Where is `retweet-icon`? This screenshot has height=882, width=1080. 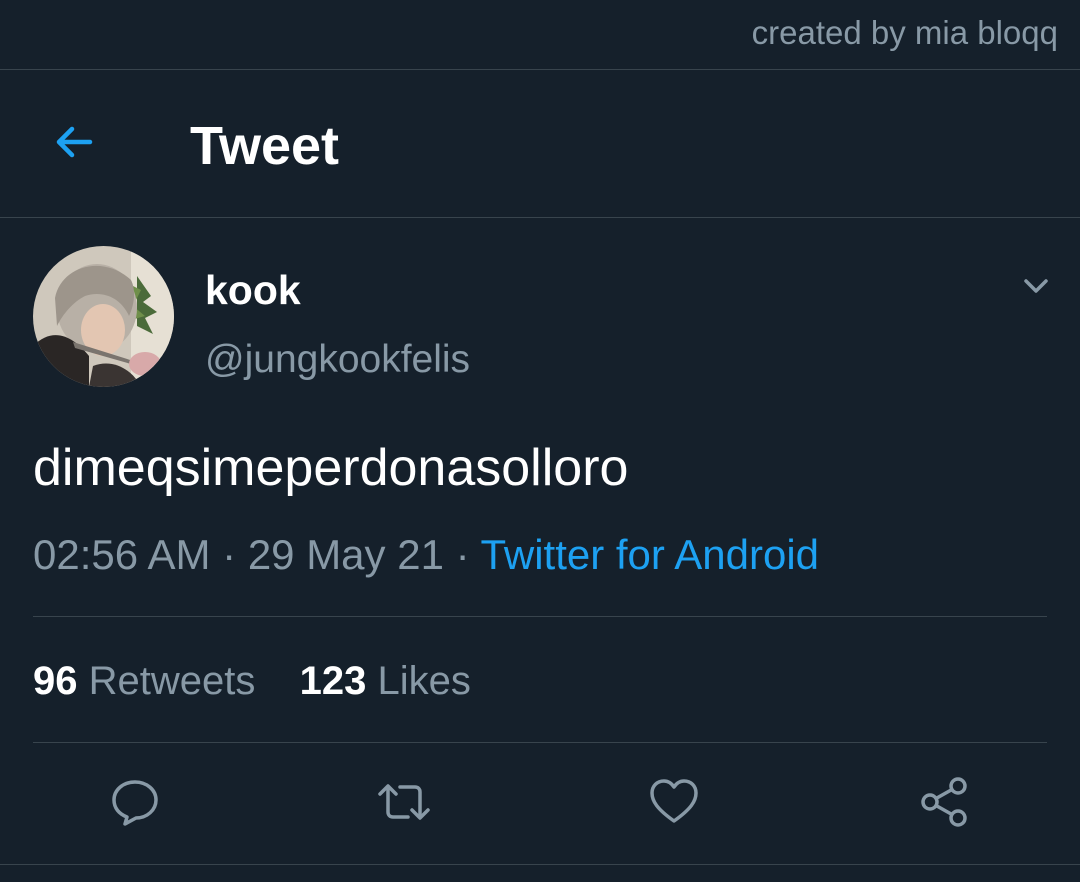
retweet-icon is located at coordinates (404, 802).